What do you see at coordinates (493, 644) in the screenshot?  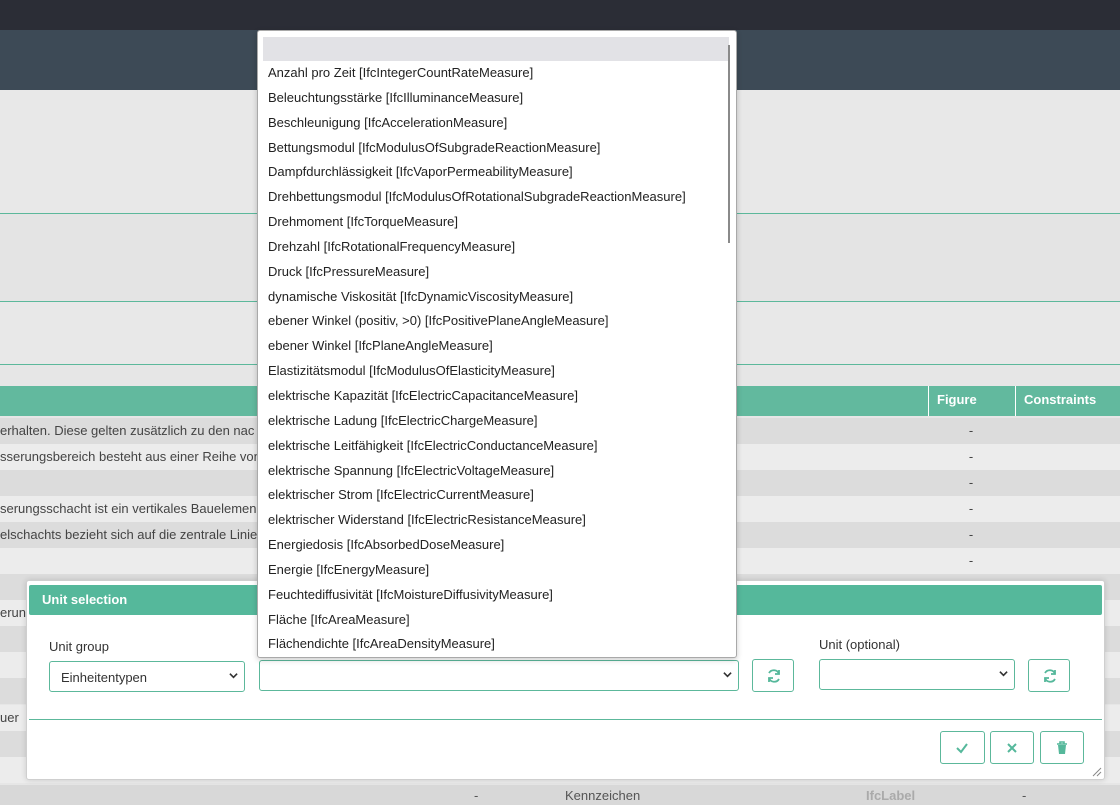 I see `dropdown-option: Flächendichte [IfcAreaDensityMeasure]` at bounding box center [493, 644].